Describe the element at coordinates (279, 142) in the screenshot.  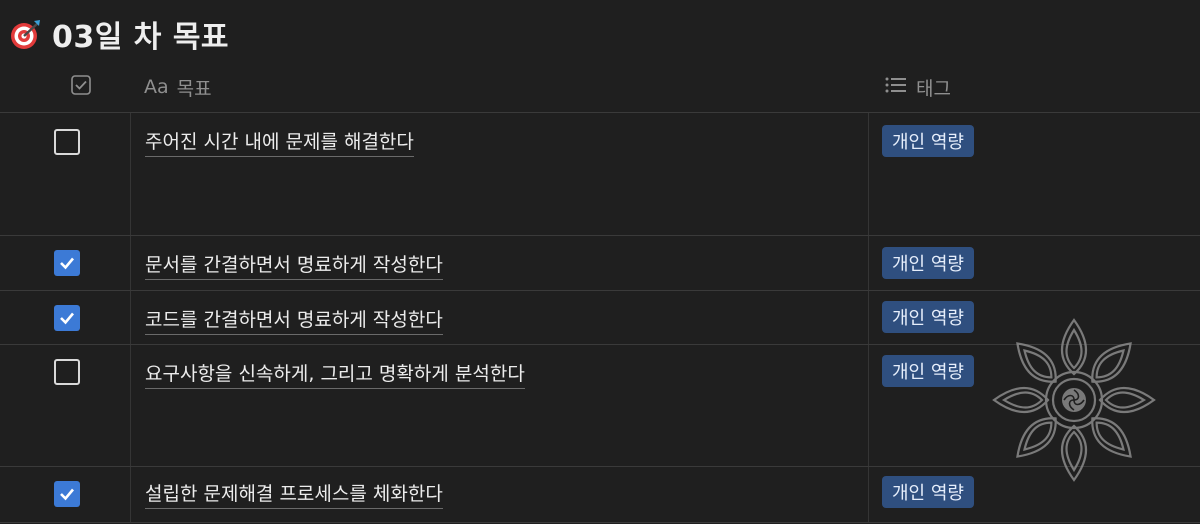
I see `goal-text: 주어진 시간 내에 문제를 해결한다` at that location.